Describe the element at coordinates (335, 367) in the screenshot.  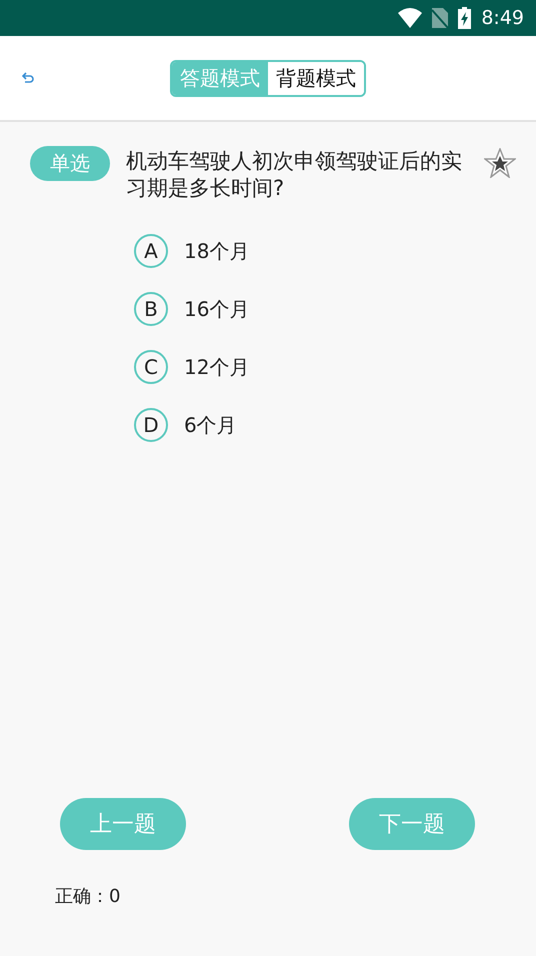
I see `answer-option: C 12个月` at that location.